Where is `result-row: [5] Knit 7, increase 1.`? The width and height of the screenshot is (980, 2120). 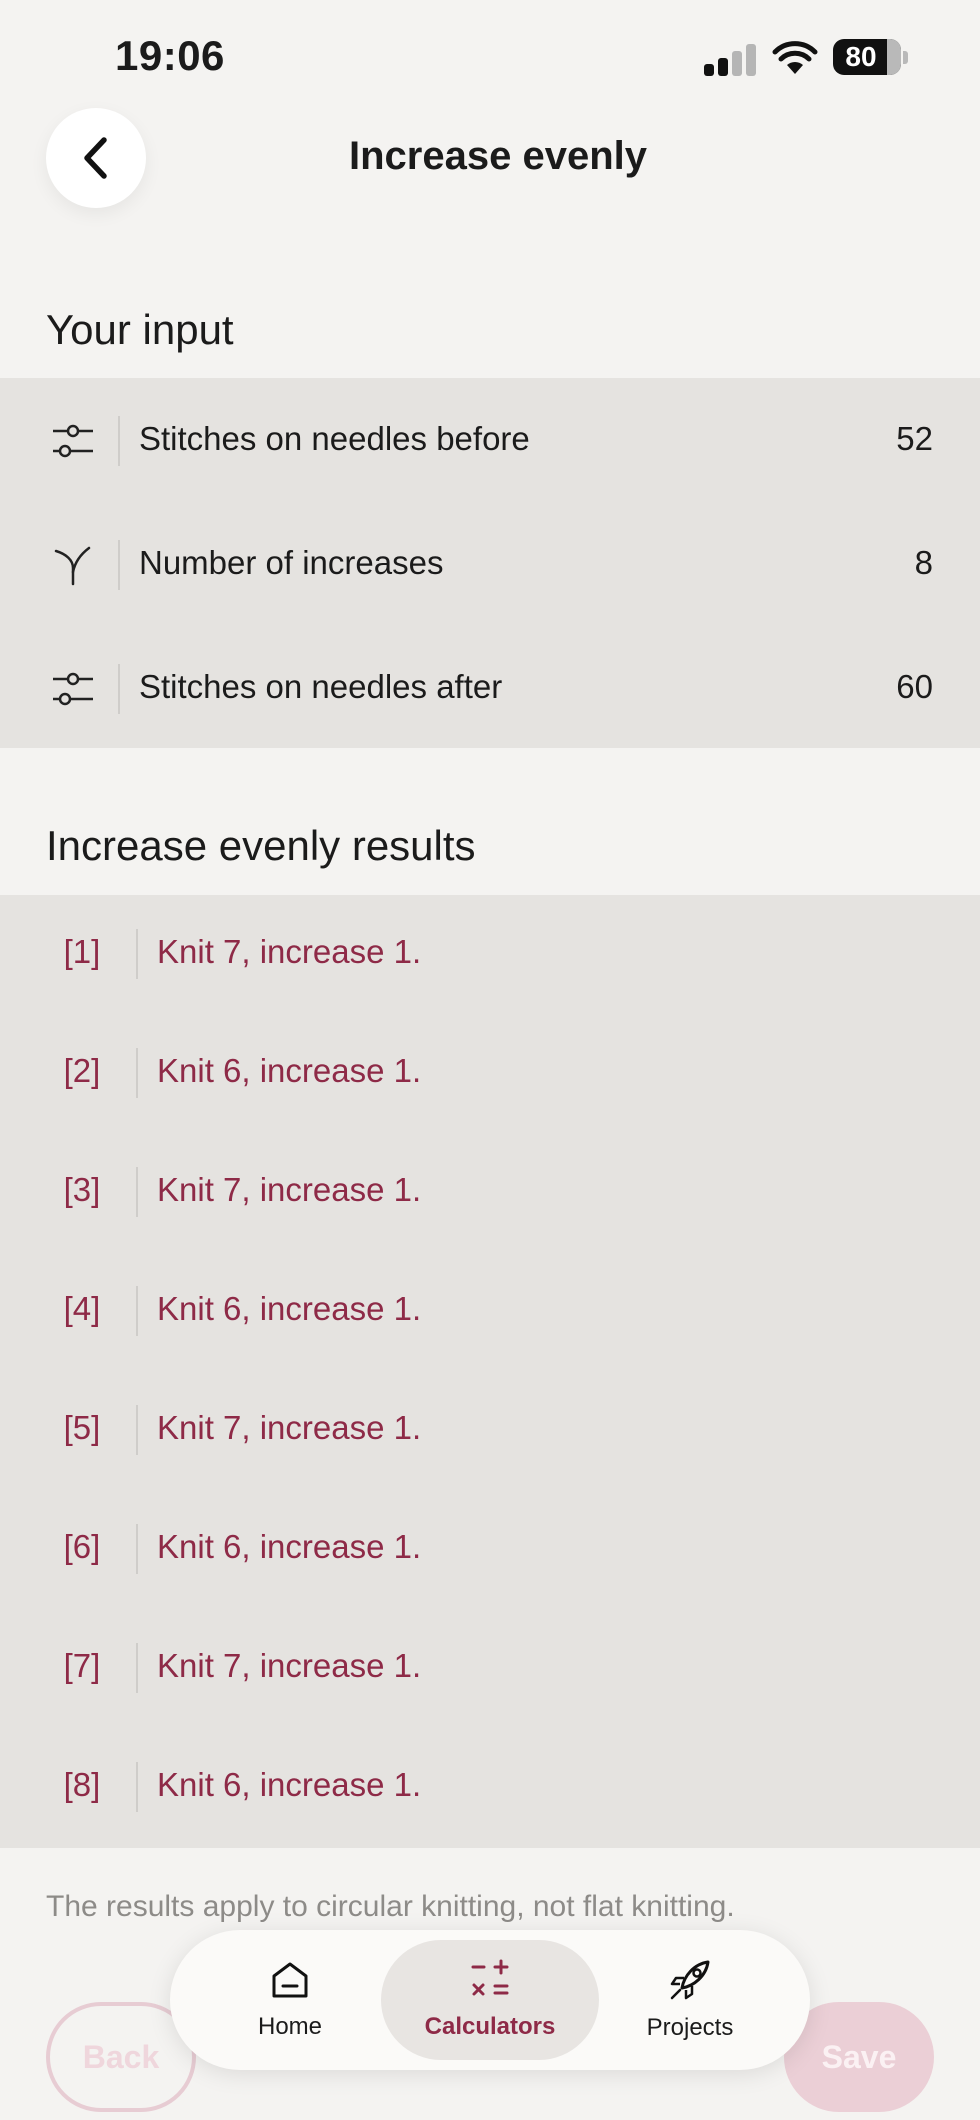
result-row: [5] Knit 7, increase 1. is located at coordinates (490, 1430).